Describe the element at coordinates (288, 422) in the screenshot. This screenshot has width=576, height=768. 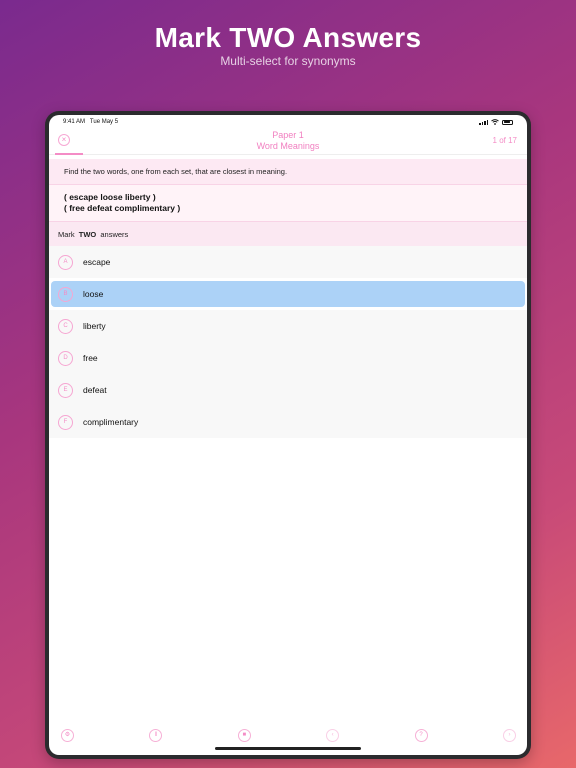
I see `option-f: F complimentary` at that location.